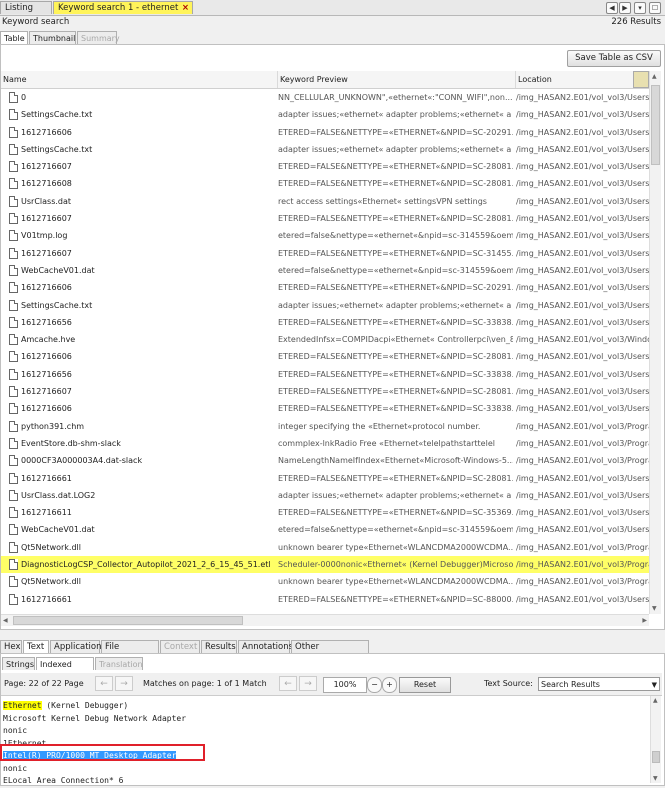 The width and height of the screenshot is (665, 788). Describe the element at coordinates (15, 730) in the screenshot. I see `text-segment: nonic` at that location.